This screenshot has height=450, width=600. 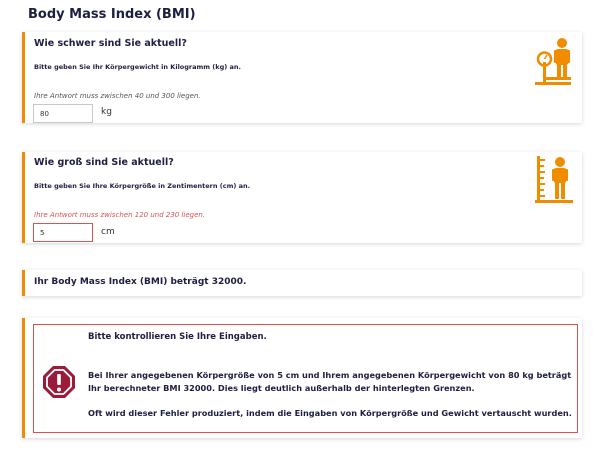 What do you see at coordinates (302, 283) in the screenshot?
I see `bmi-result-card: Ihr Body Mass Index (BMI) beträgt 32000.` at bounding box center [302, 283].